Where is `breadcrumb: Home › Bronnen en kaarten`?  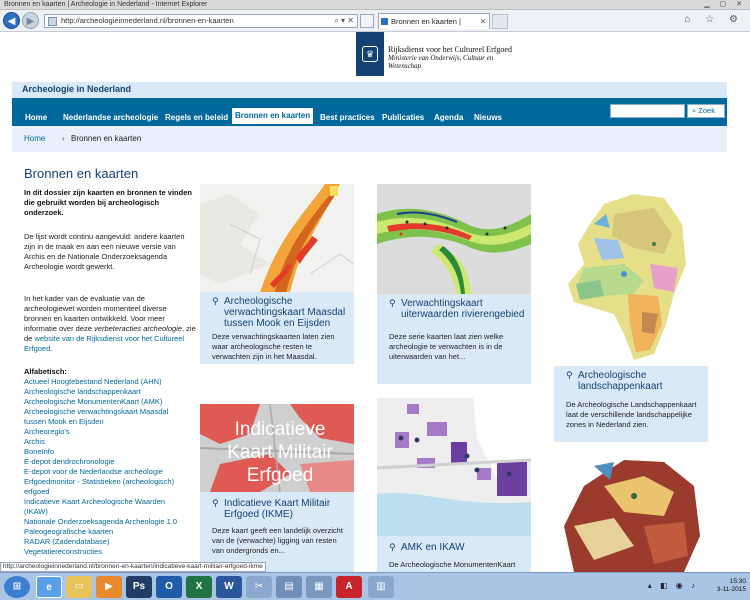 breadcrumb: Home › Bronnen en kaarten is located at coordinates (369, 139).